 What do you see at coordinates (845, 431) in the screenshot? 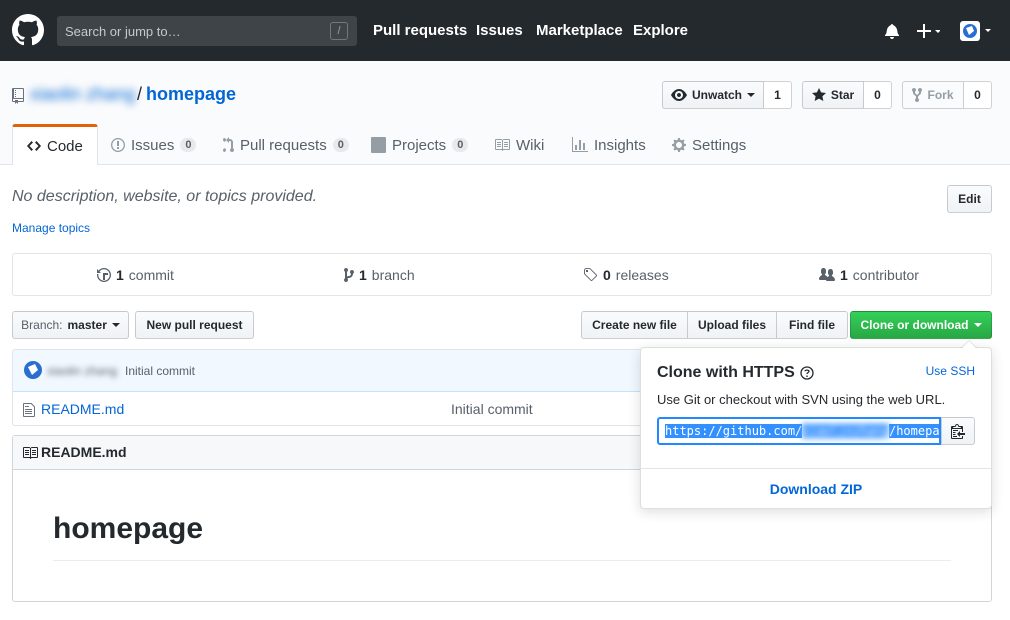
I see `clone-url-owner: xiaolinzhang` at bounding box center [845, 431].